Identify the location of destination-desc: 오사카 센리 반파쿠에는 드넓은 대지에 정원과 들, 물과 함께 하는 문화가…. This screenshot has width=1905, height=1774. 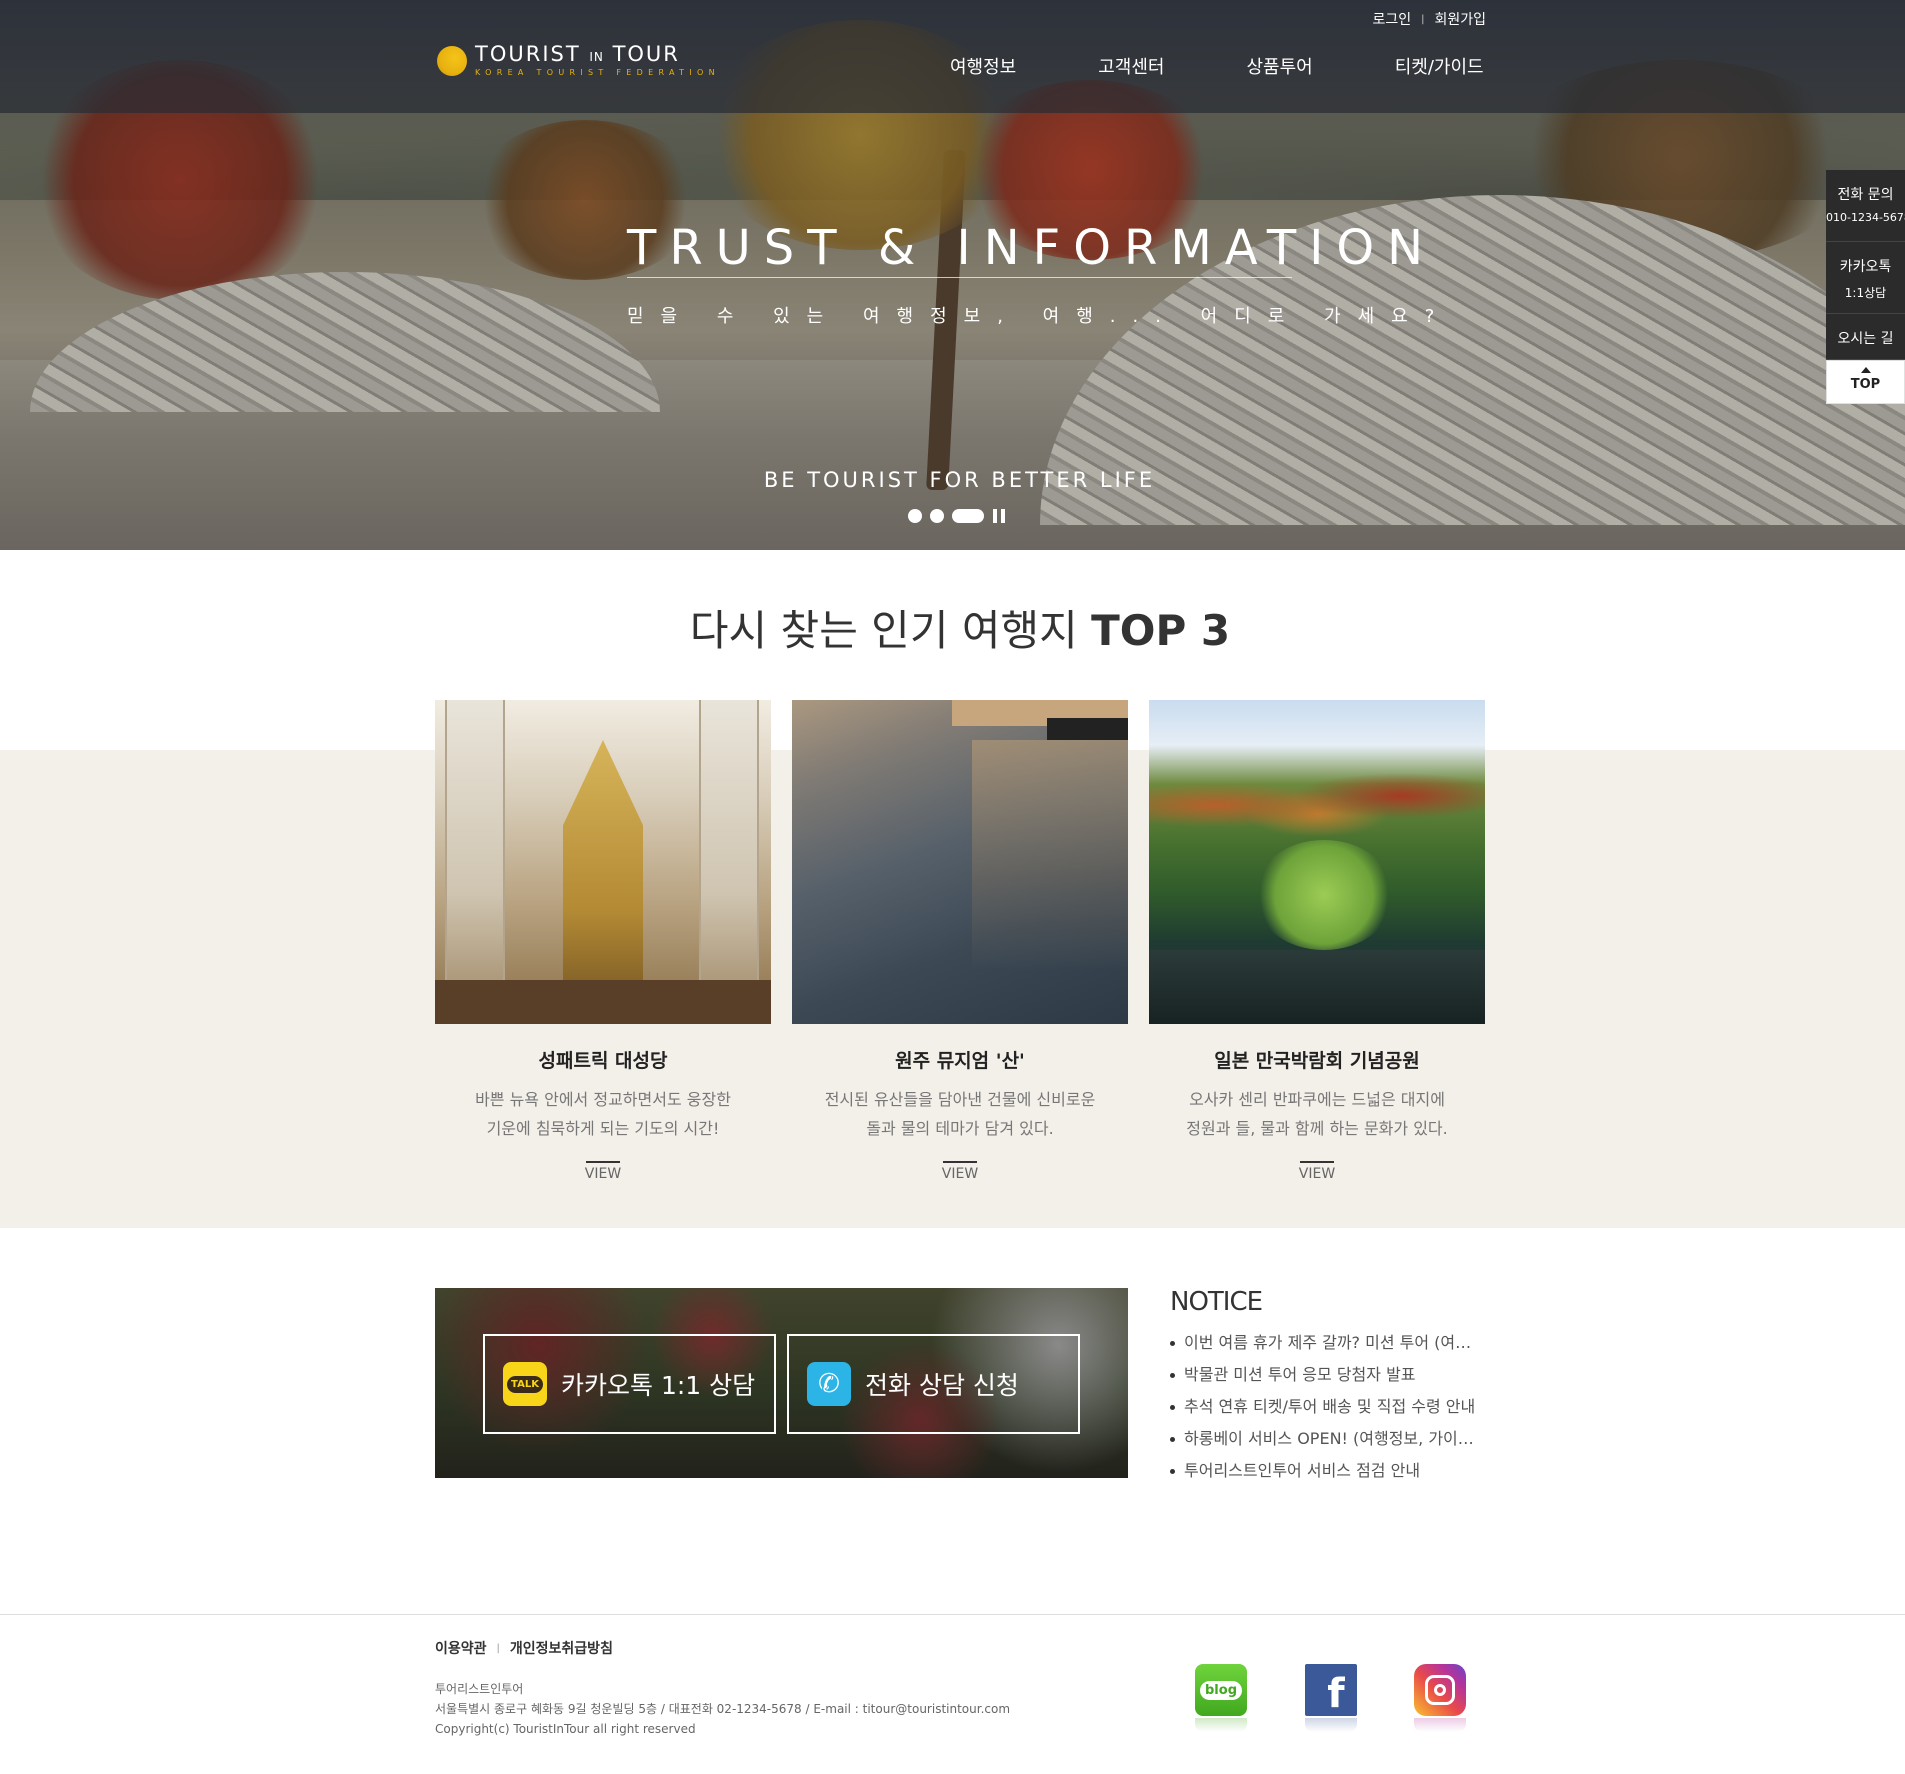
(1317, 1114).